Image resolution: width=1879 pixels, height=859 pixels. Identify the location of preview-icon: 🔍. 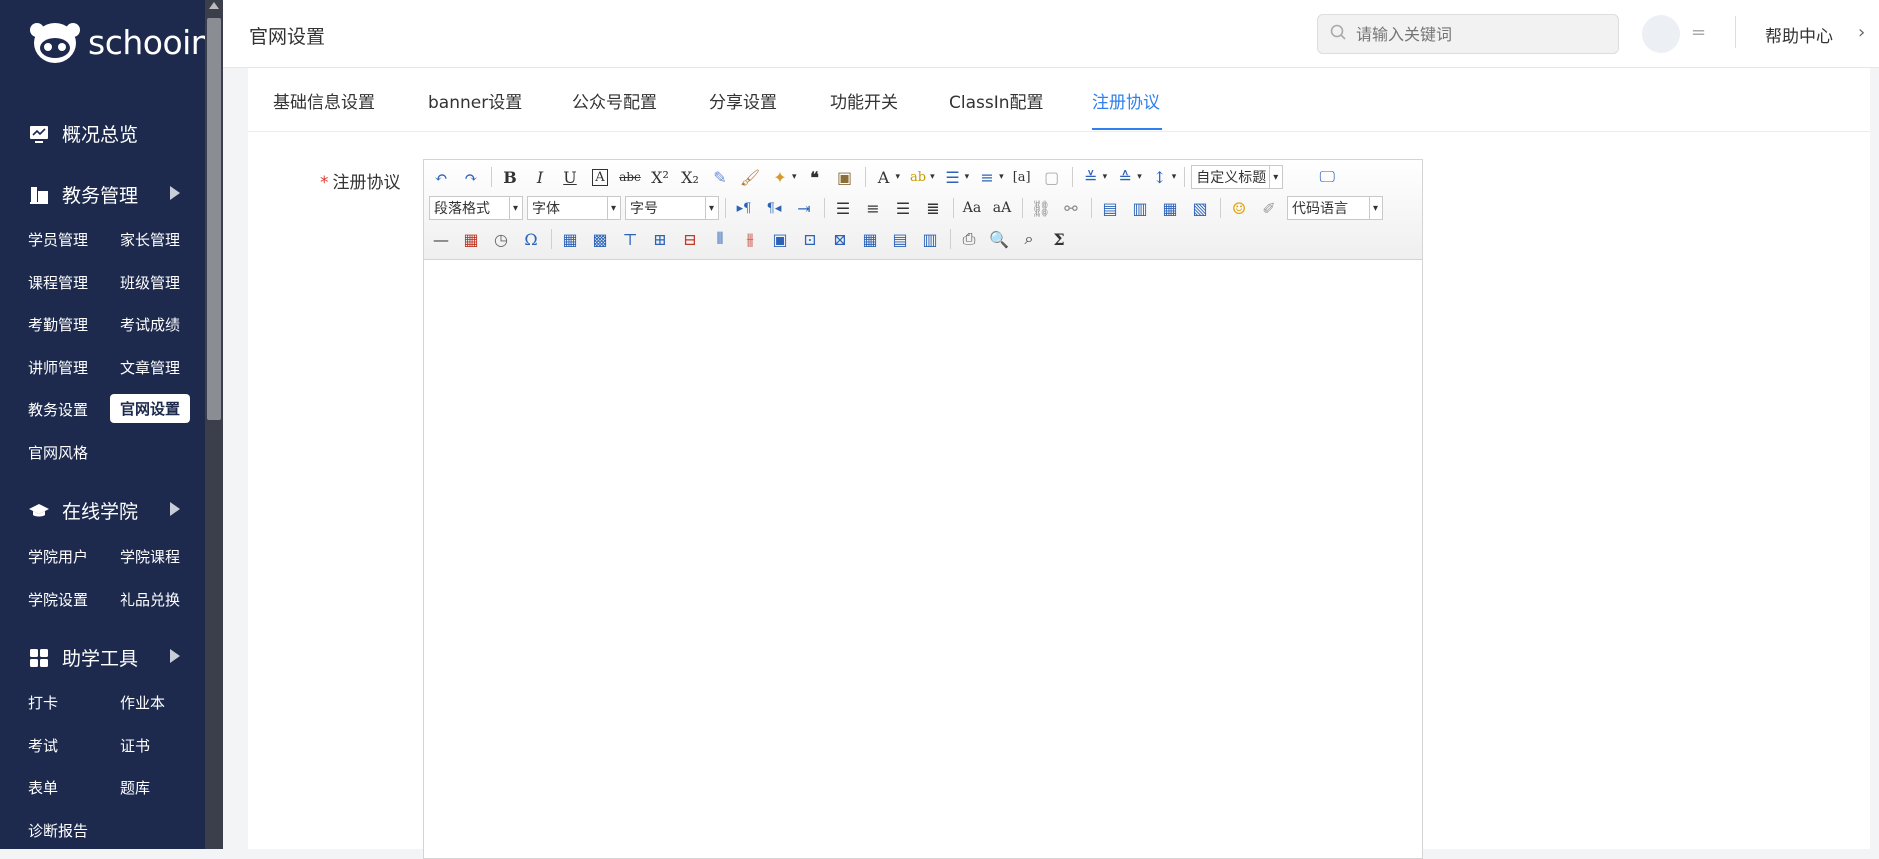
(999, 239).